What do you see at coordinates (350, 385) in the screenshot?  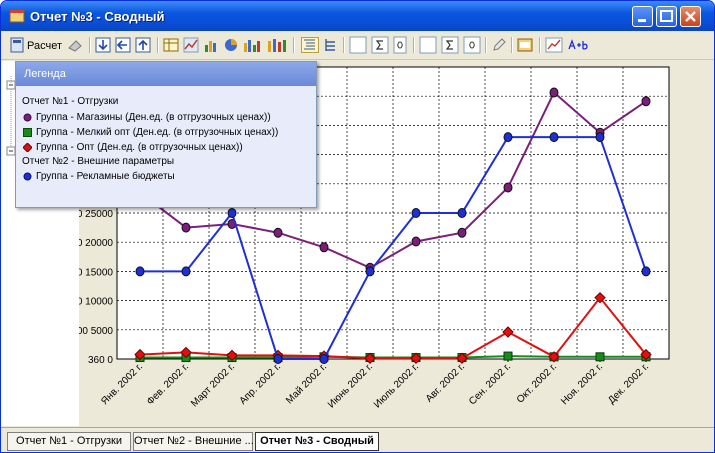 I see `x-tick-label: Июнь 2002 г.` at bounding box center [350, 385].